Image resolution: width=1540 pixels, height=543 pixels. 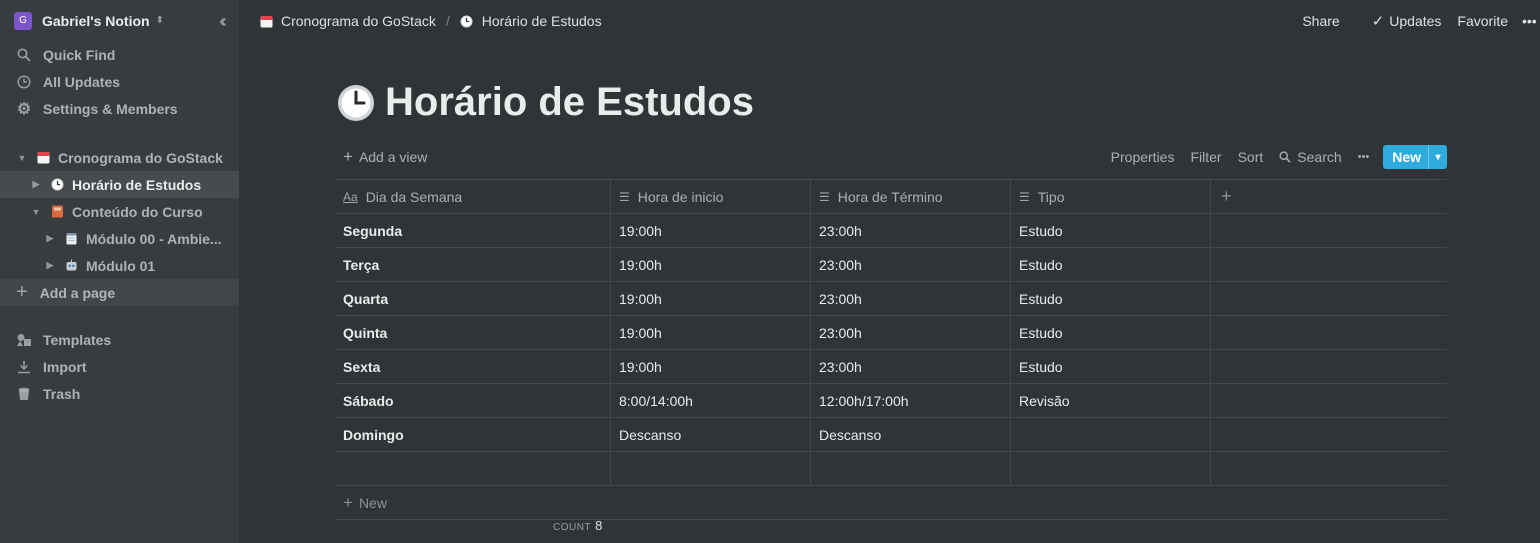 I want to click on count-aggregation: COUNT 8, so click(x=577, y=525).